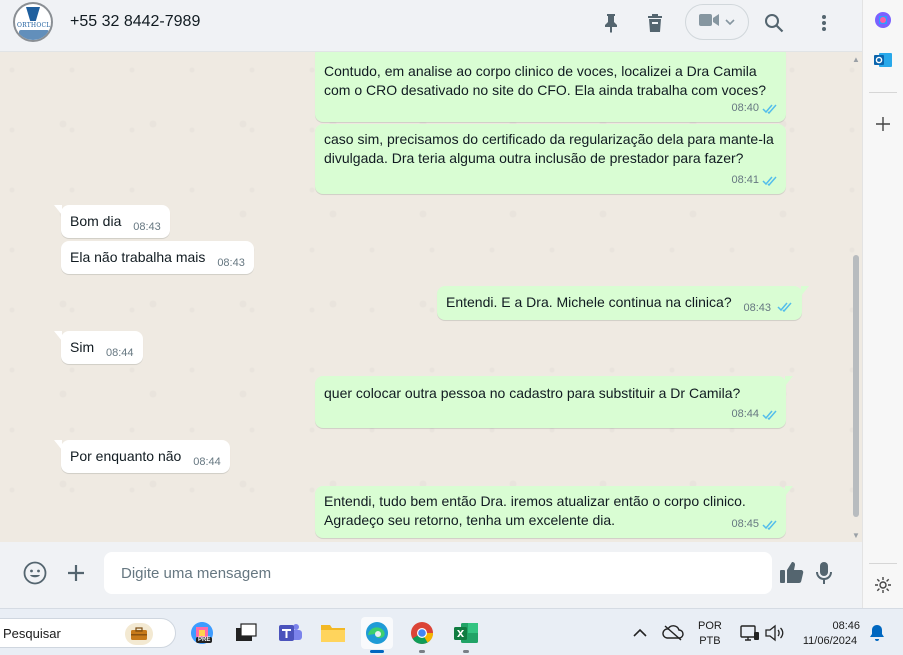  Describe the element at coordinates (730, 22) in the screenshot. I see `chevron-down-icon` at that location.